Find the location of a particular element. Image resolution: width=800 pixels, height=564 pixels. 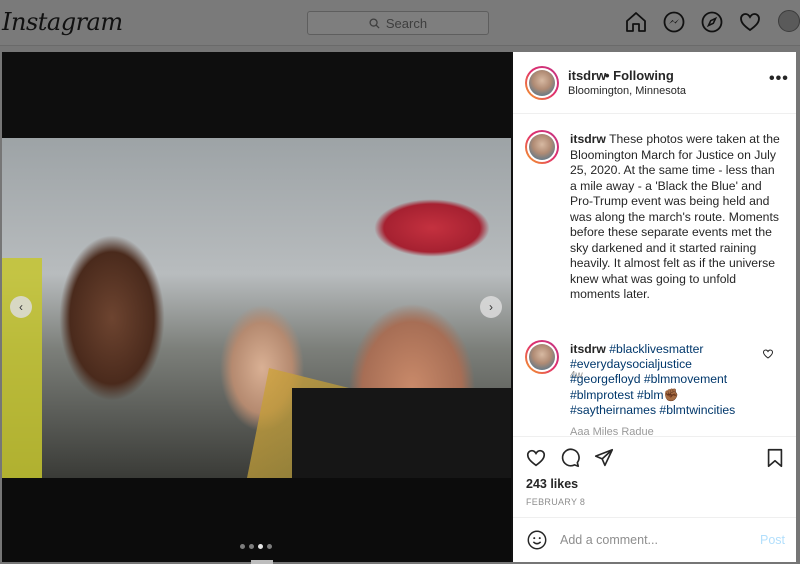

author-avatar is located at coordinates (542, 83).